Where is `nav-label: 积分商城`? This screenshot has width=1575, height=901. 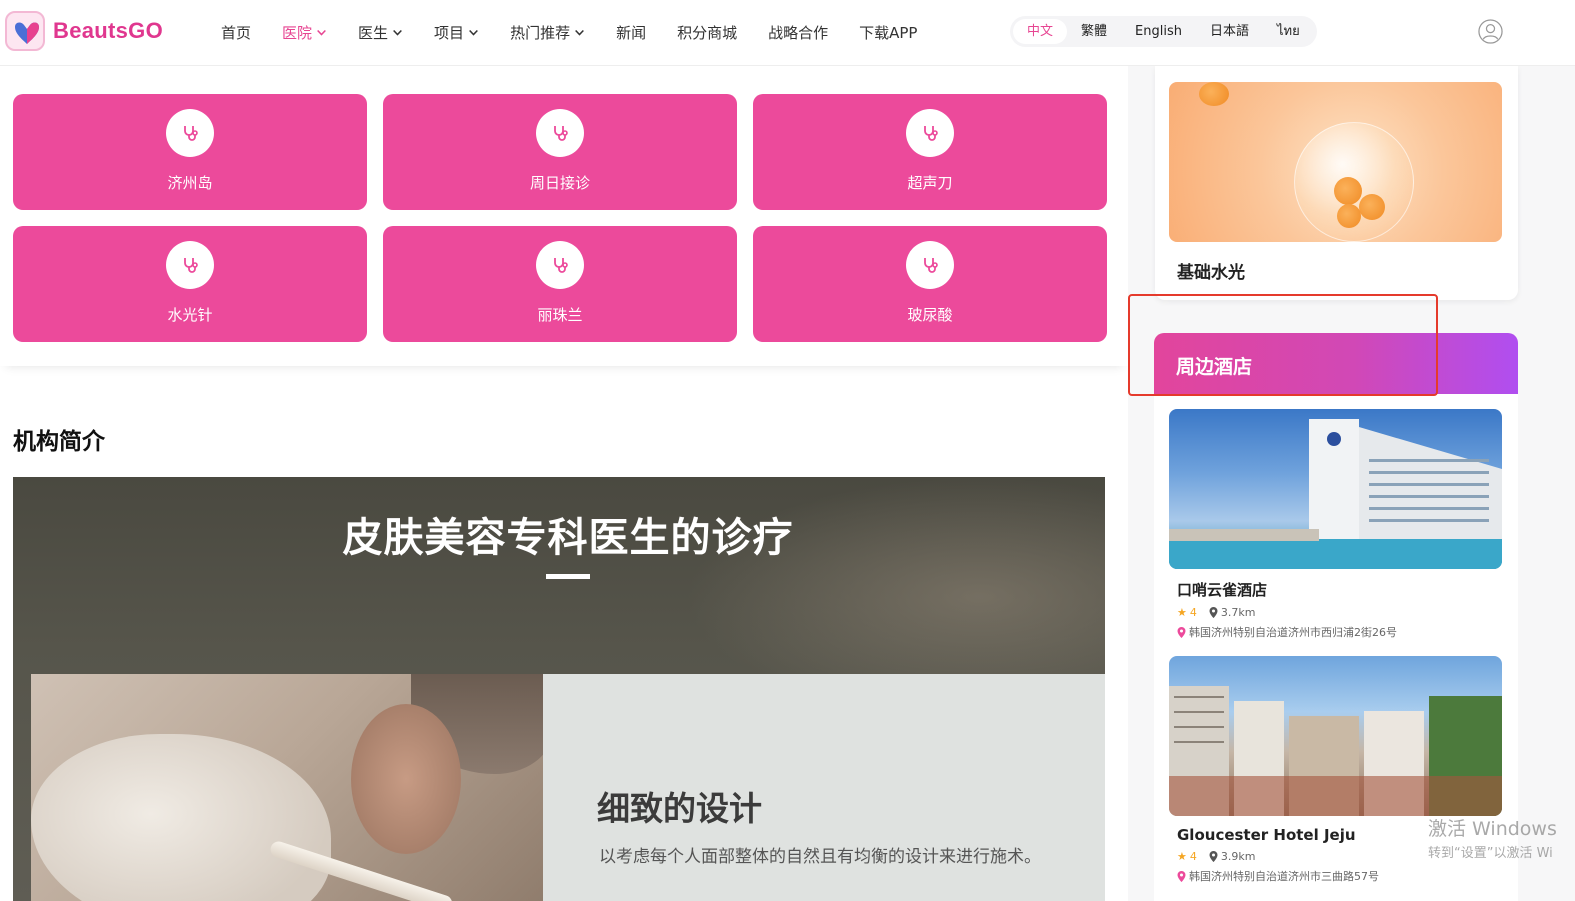 nav-label: 积分商城 is located at coordinates (707, 32).